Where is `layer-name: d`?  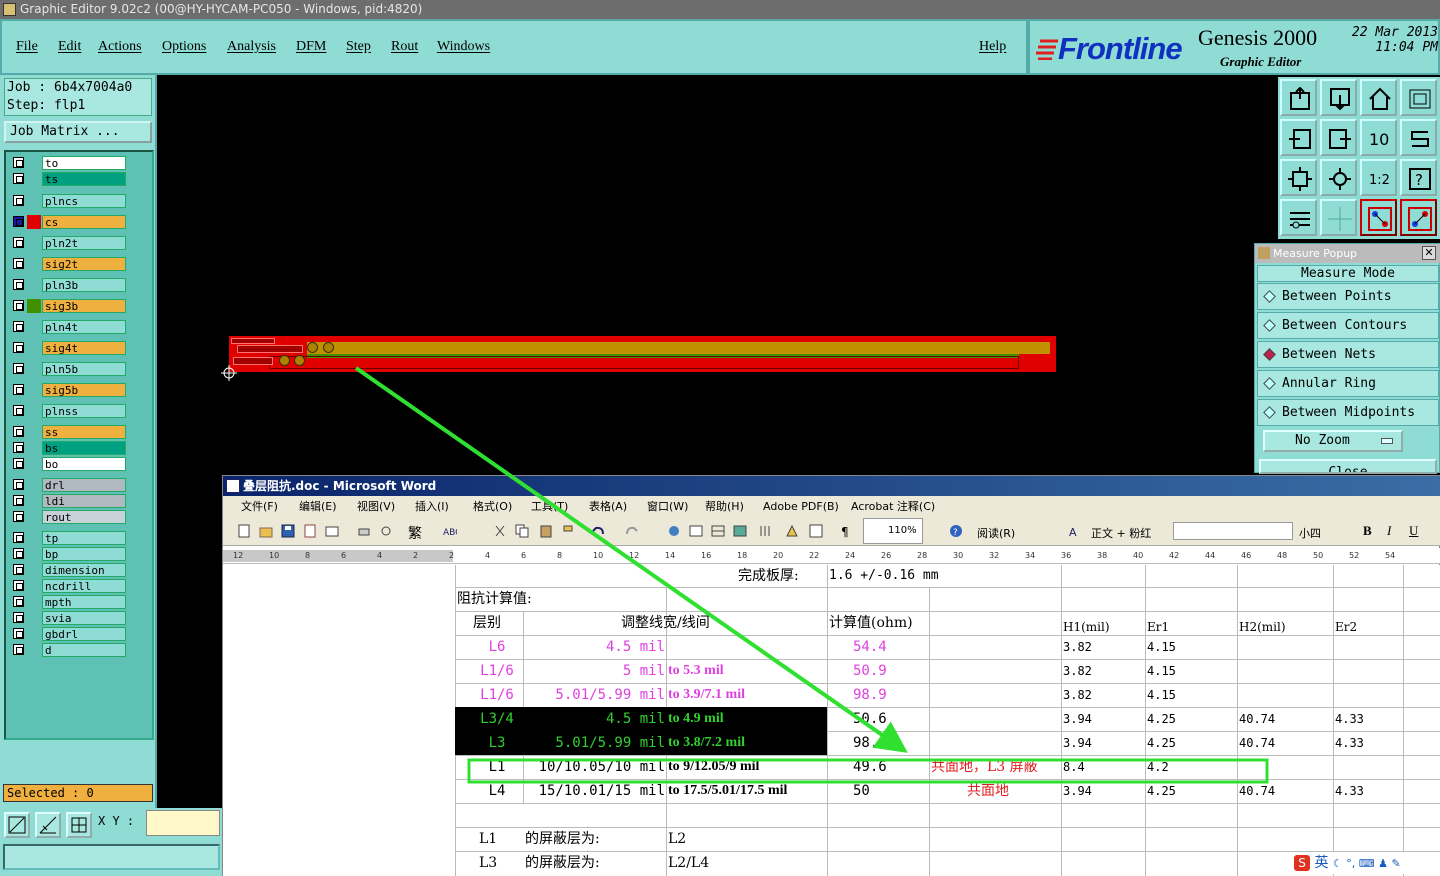
layer-name: d is located at coordinates (84, 650).